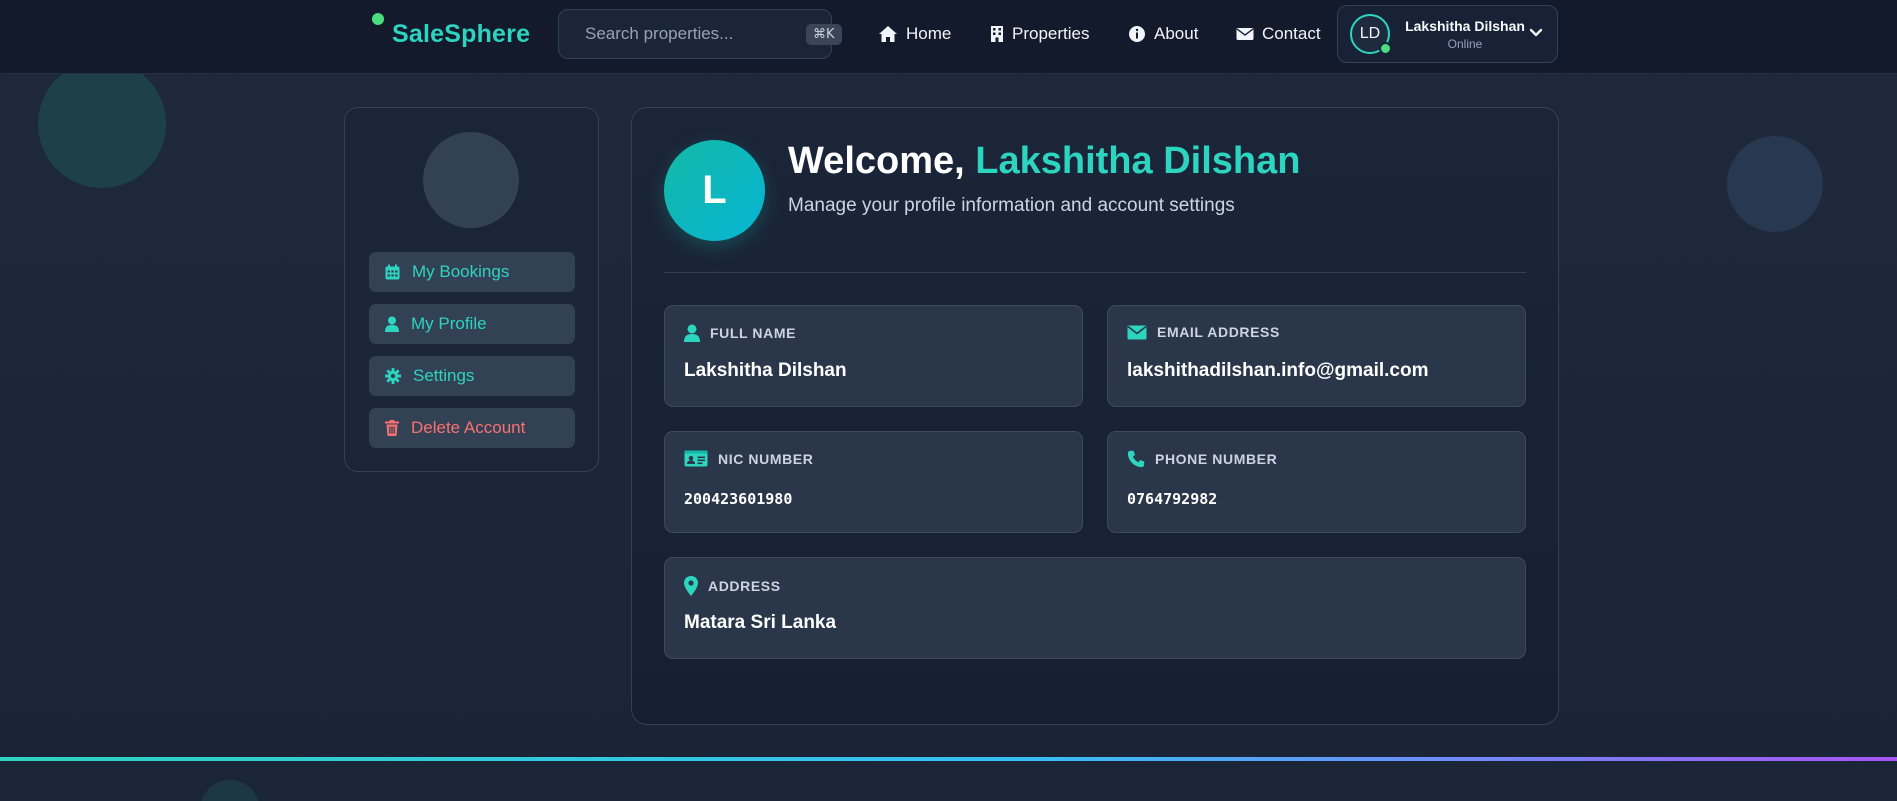 This screenshot has width=1897, height=801. Describe the element at coordinates (378, 19) in the screenshot. I see `brand-status-dot` at that location.